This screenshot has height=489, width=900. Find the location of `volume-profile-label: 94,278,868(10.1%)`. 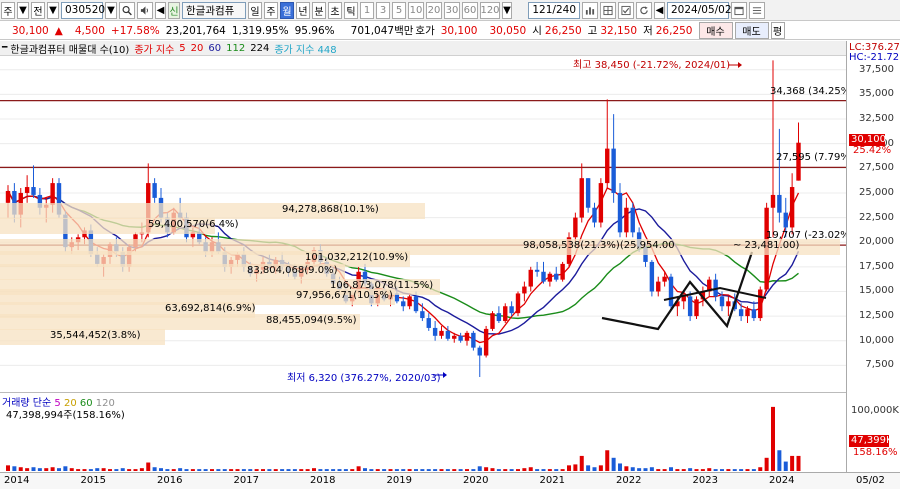

volume-profile-label: 94,278,868(10.1%) is located at coordinates (330, 209).